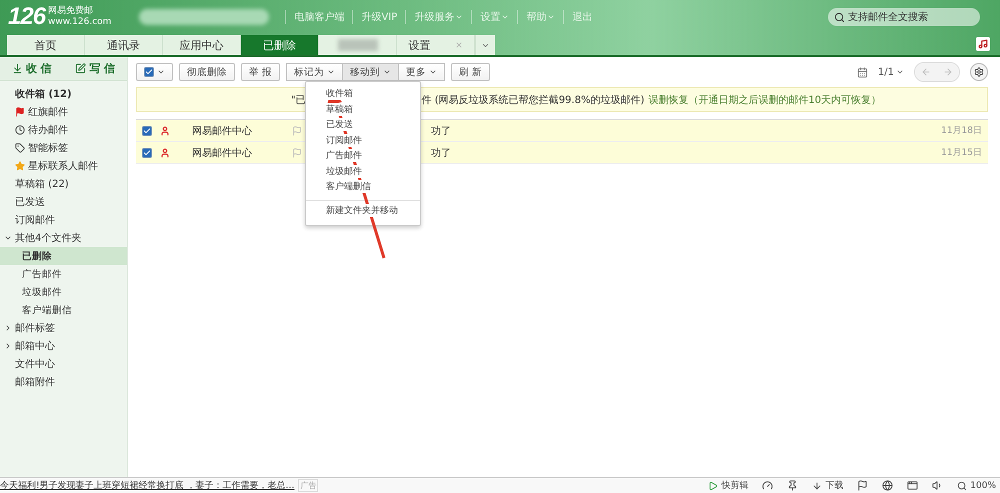 The height and width of the screenshot is (493, 1000). Describe the element at coordinates (63, 274) in the screenshot. I see `folder-item: 广告邮件` at that location.